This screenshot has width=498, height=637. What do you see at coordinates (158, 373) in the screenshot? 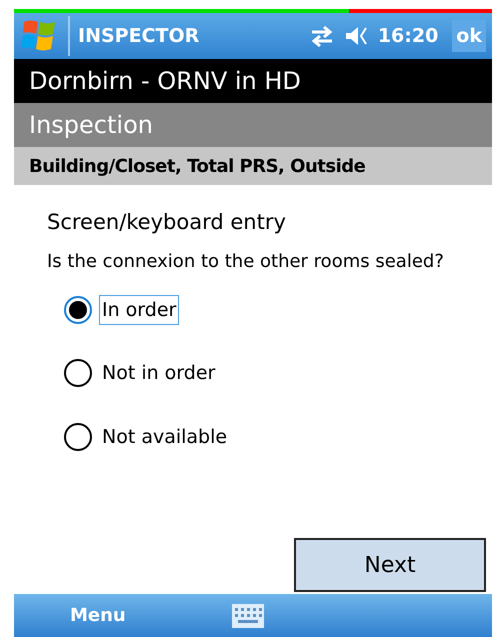
I see `option-label: Not in order` at bounding box center [158, 373].